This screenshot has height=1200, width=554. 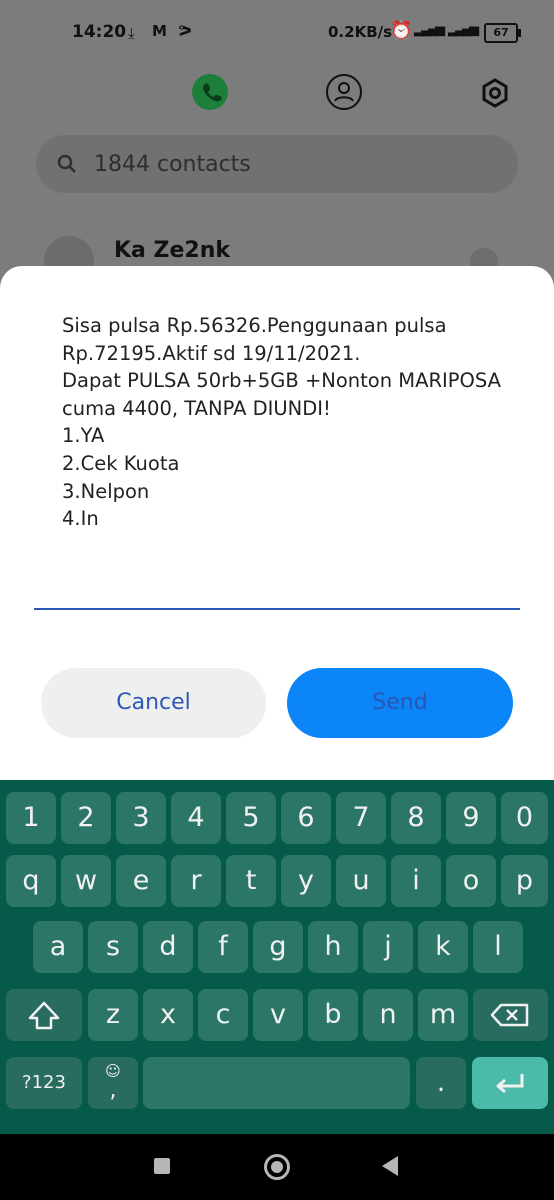 I want to click on key-6: 6, so click(x=306, y=818).